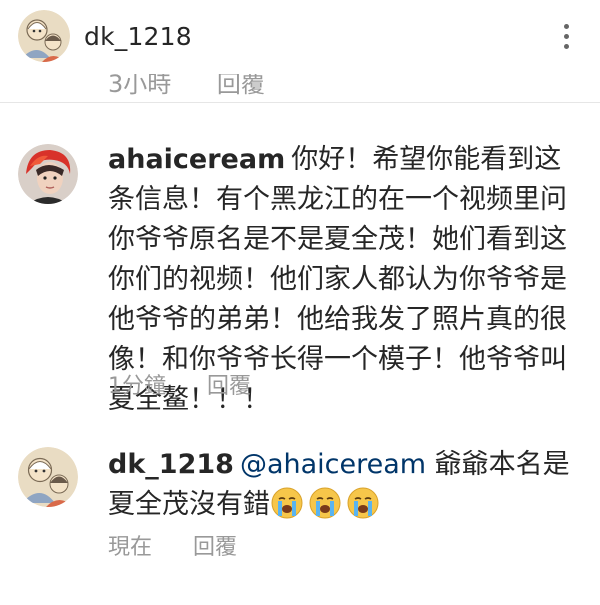 Image resolution: width=600 pixels, height=605 pixels. Describe the element at coordinates (344, 485) in the screenshot. I see `comment-body: dk_1218 @ahaiceream 爺爺本名是夏全茂沒有錯` at that location.